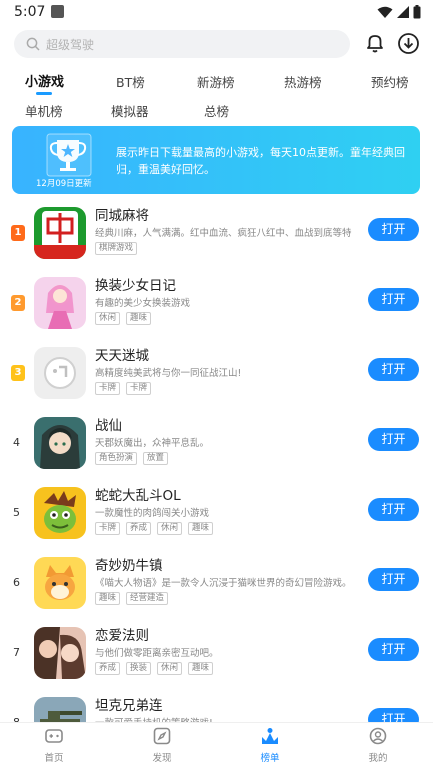 The image size is (433, 769). What do you see at coordinates (18, 373) in the screenshot?
I see `rank-badge: 3` at bounding box center [18, 373].